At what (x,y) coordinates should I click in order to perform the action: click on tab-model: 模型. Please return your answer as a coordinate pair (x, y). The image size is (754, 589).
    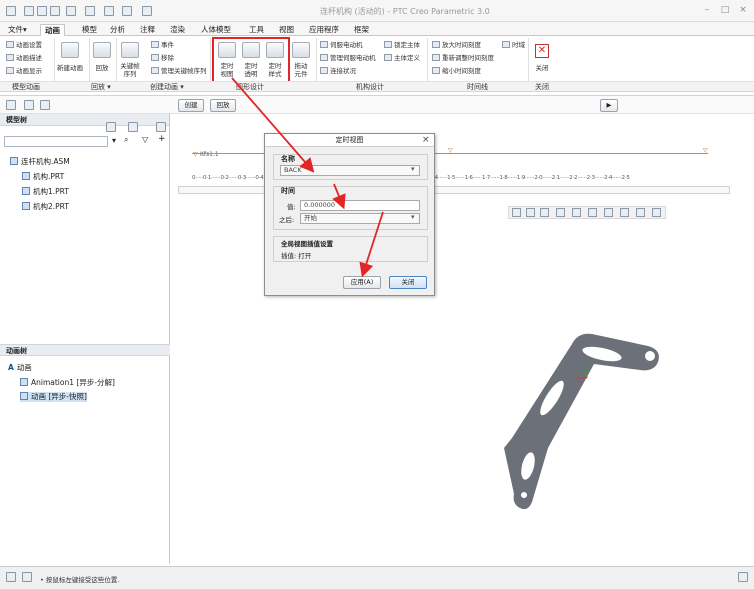
    Looking at the image, I should click on (89, 30).